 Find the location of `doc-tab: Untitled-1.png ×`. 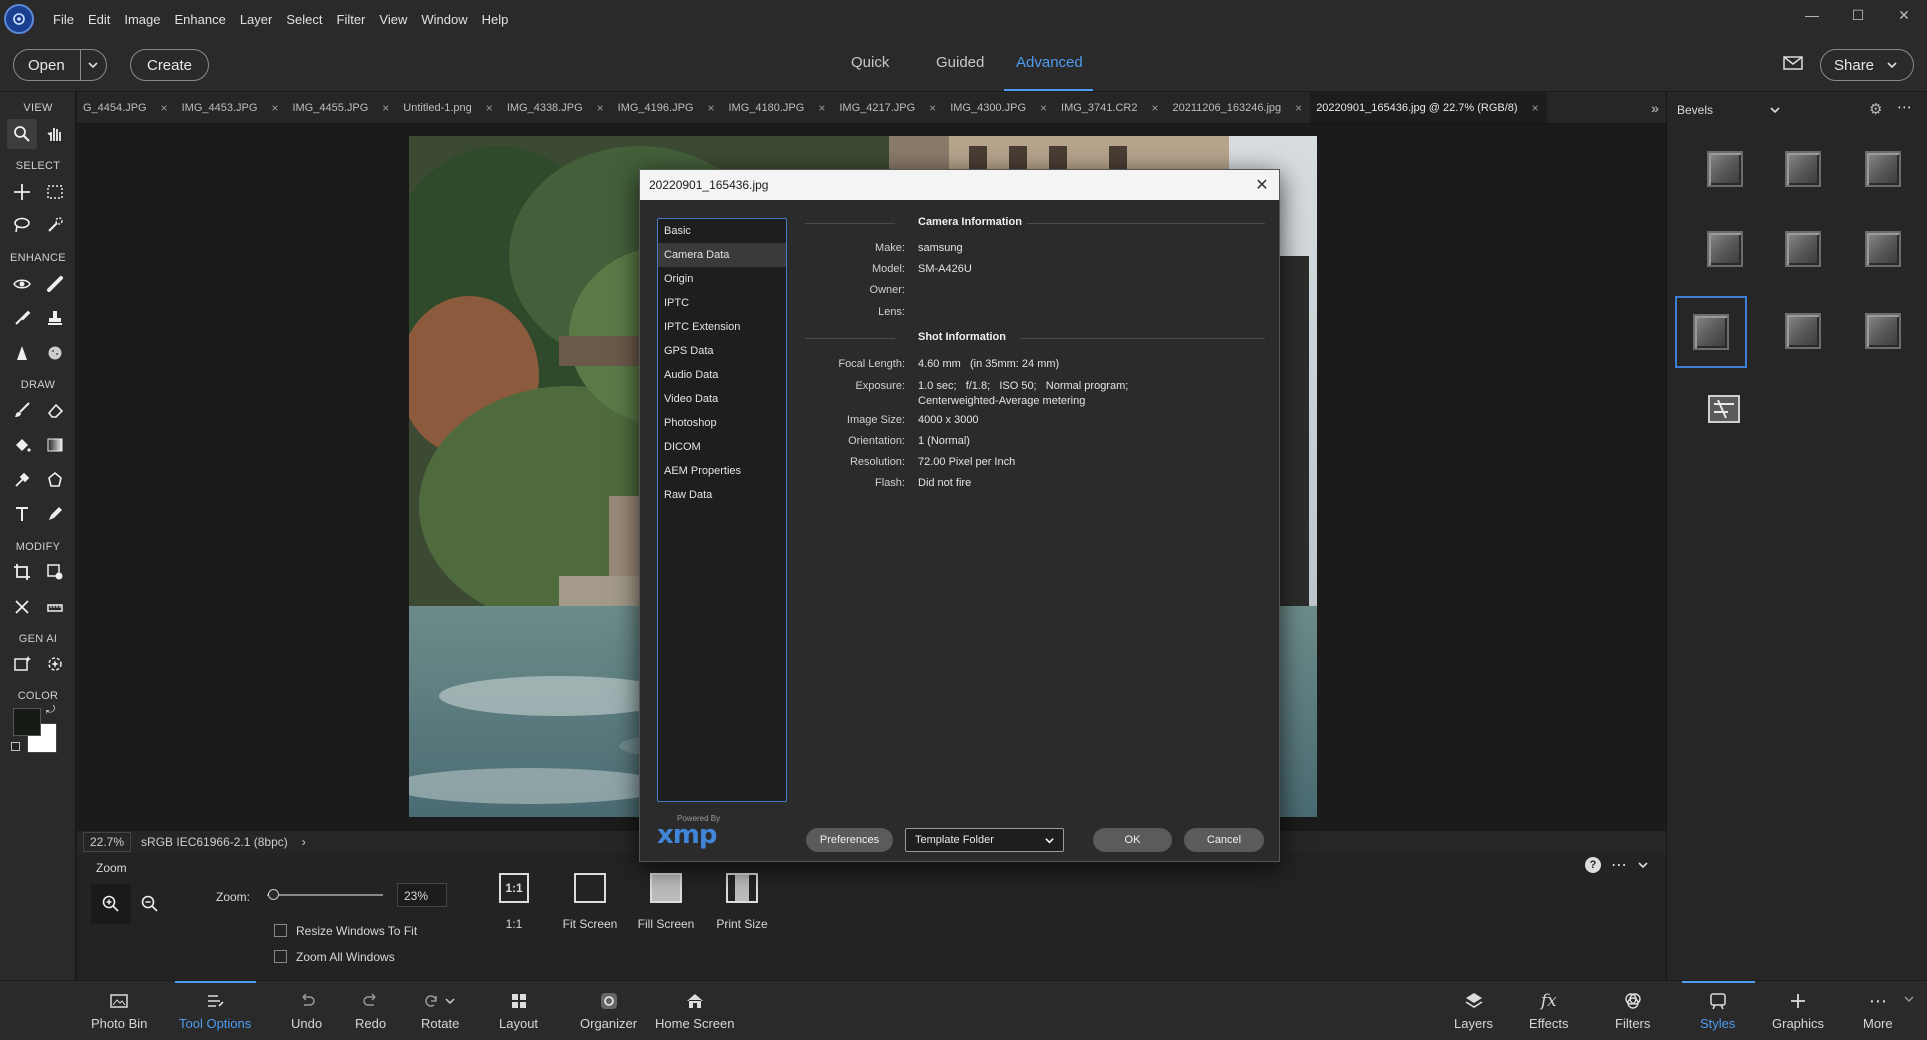

doc-tab: Untitled-1.png × is located at coordinates (449, 107).